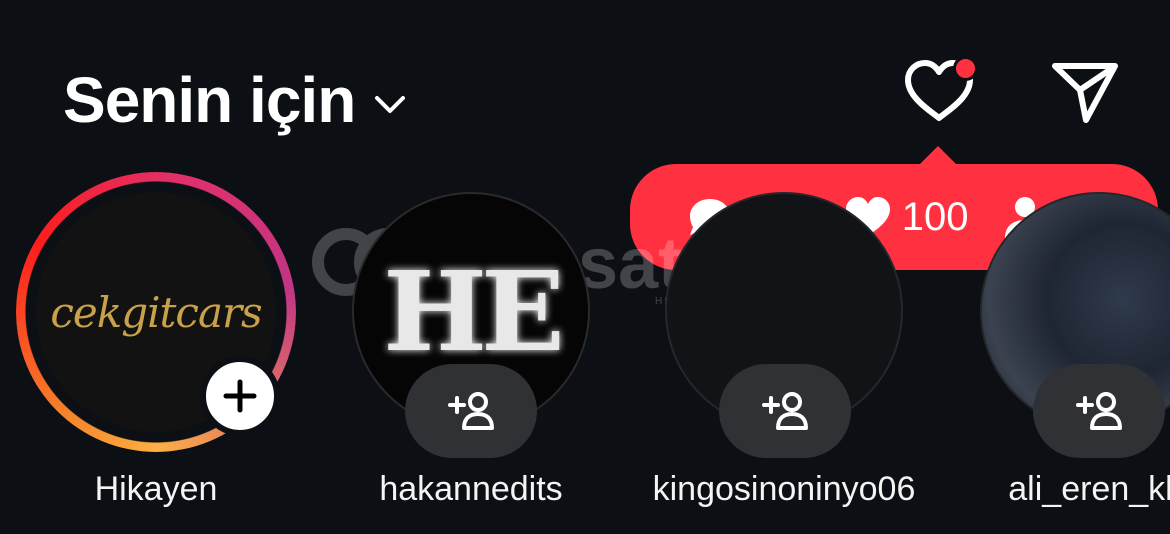  Describe the element at coordinates (938, 156) in the screenshot. I see `notification-pointer` at that location.